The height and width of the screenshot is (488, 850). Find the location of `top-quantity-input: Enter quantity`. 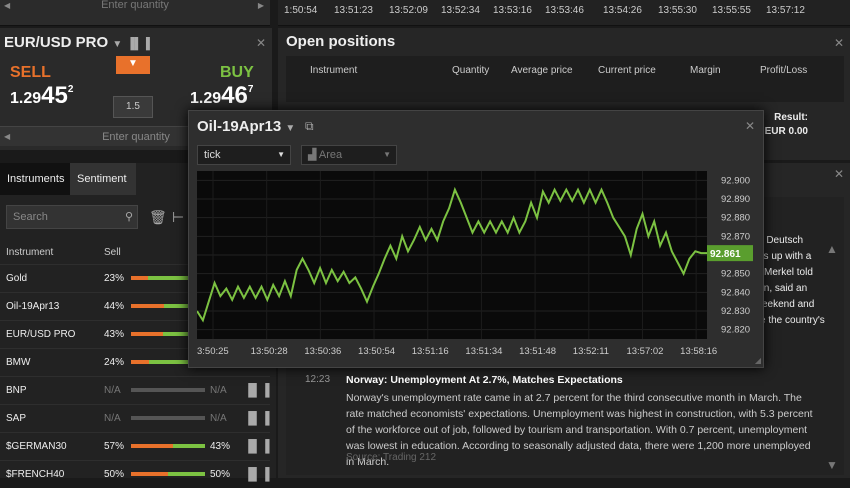

top-quantity-input: Enter quantity is located at coordinates (135, 5).